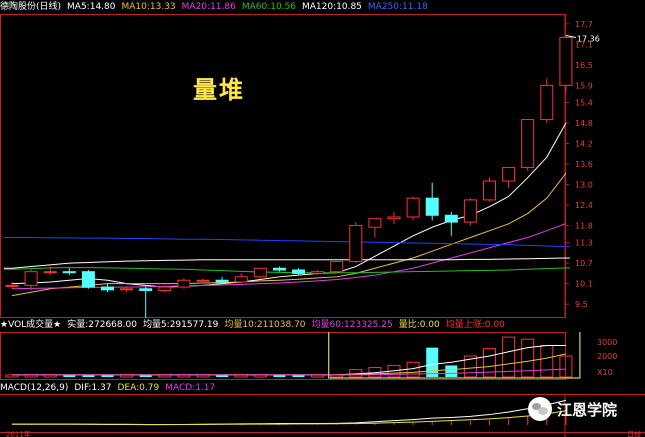  I want to click on stock-name: 德陶股份(日线), so click(30, 7).